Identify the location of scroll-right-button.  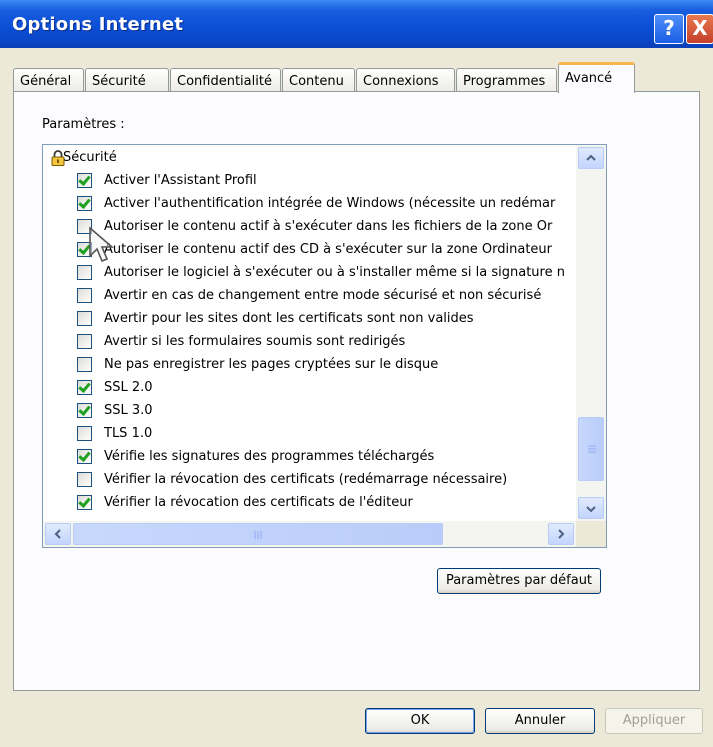
(561, 534).